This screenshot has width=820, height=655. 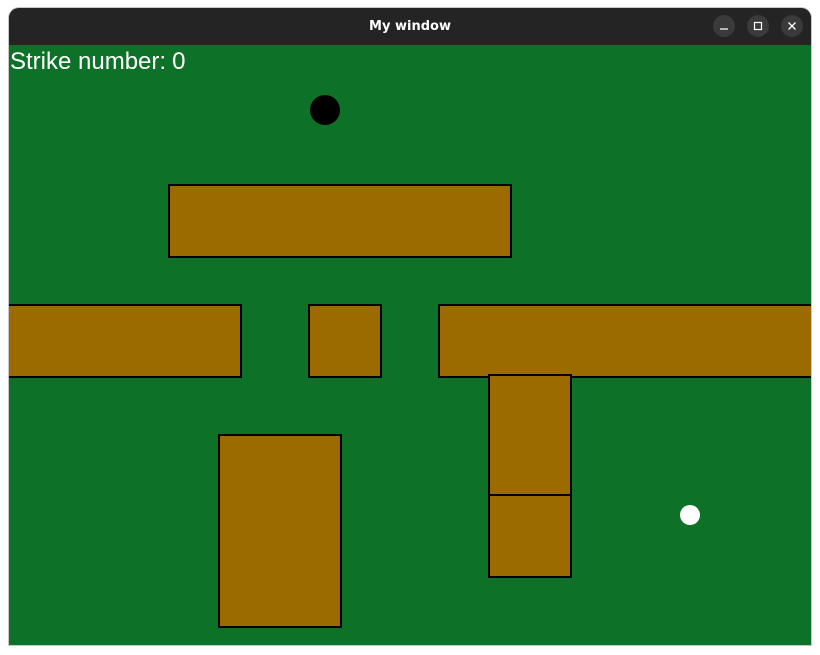 I want to click on strike-count: 0, so click(x=179, y=61).